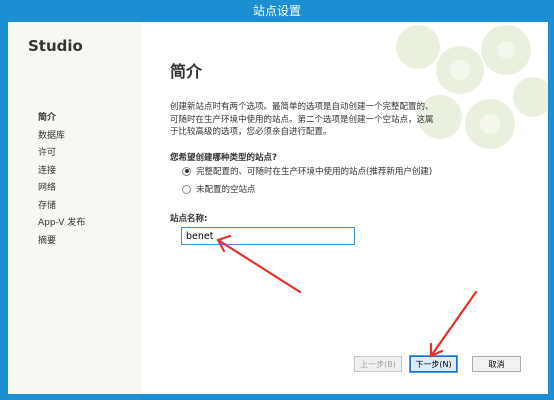 The image size is (554, 400). Describe the element at coordinates (61, 207) in the screenshot. I see `sidebar-item-storage: 存储` at that location.